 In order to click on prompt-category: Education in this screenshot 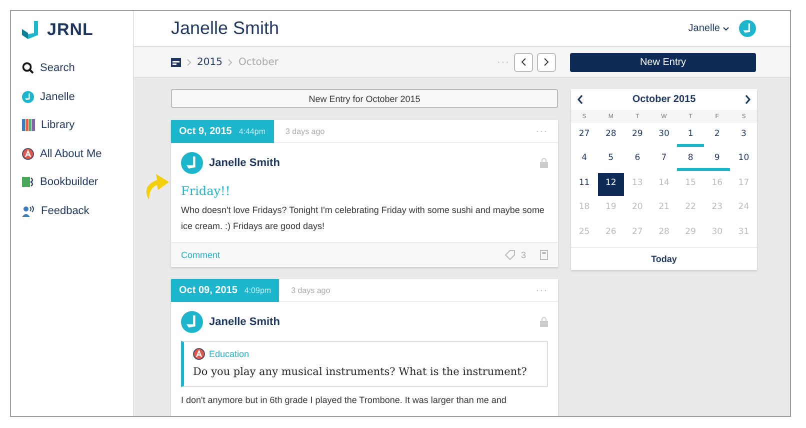, I will do `click(229, 354)`.